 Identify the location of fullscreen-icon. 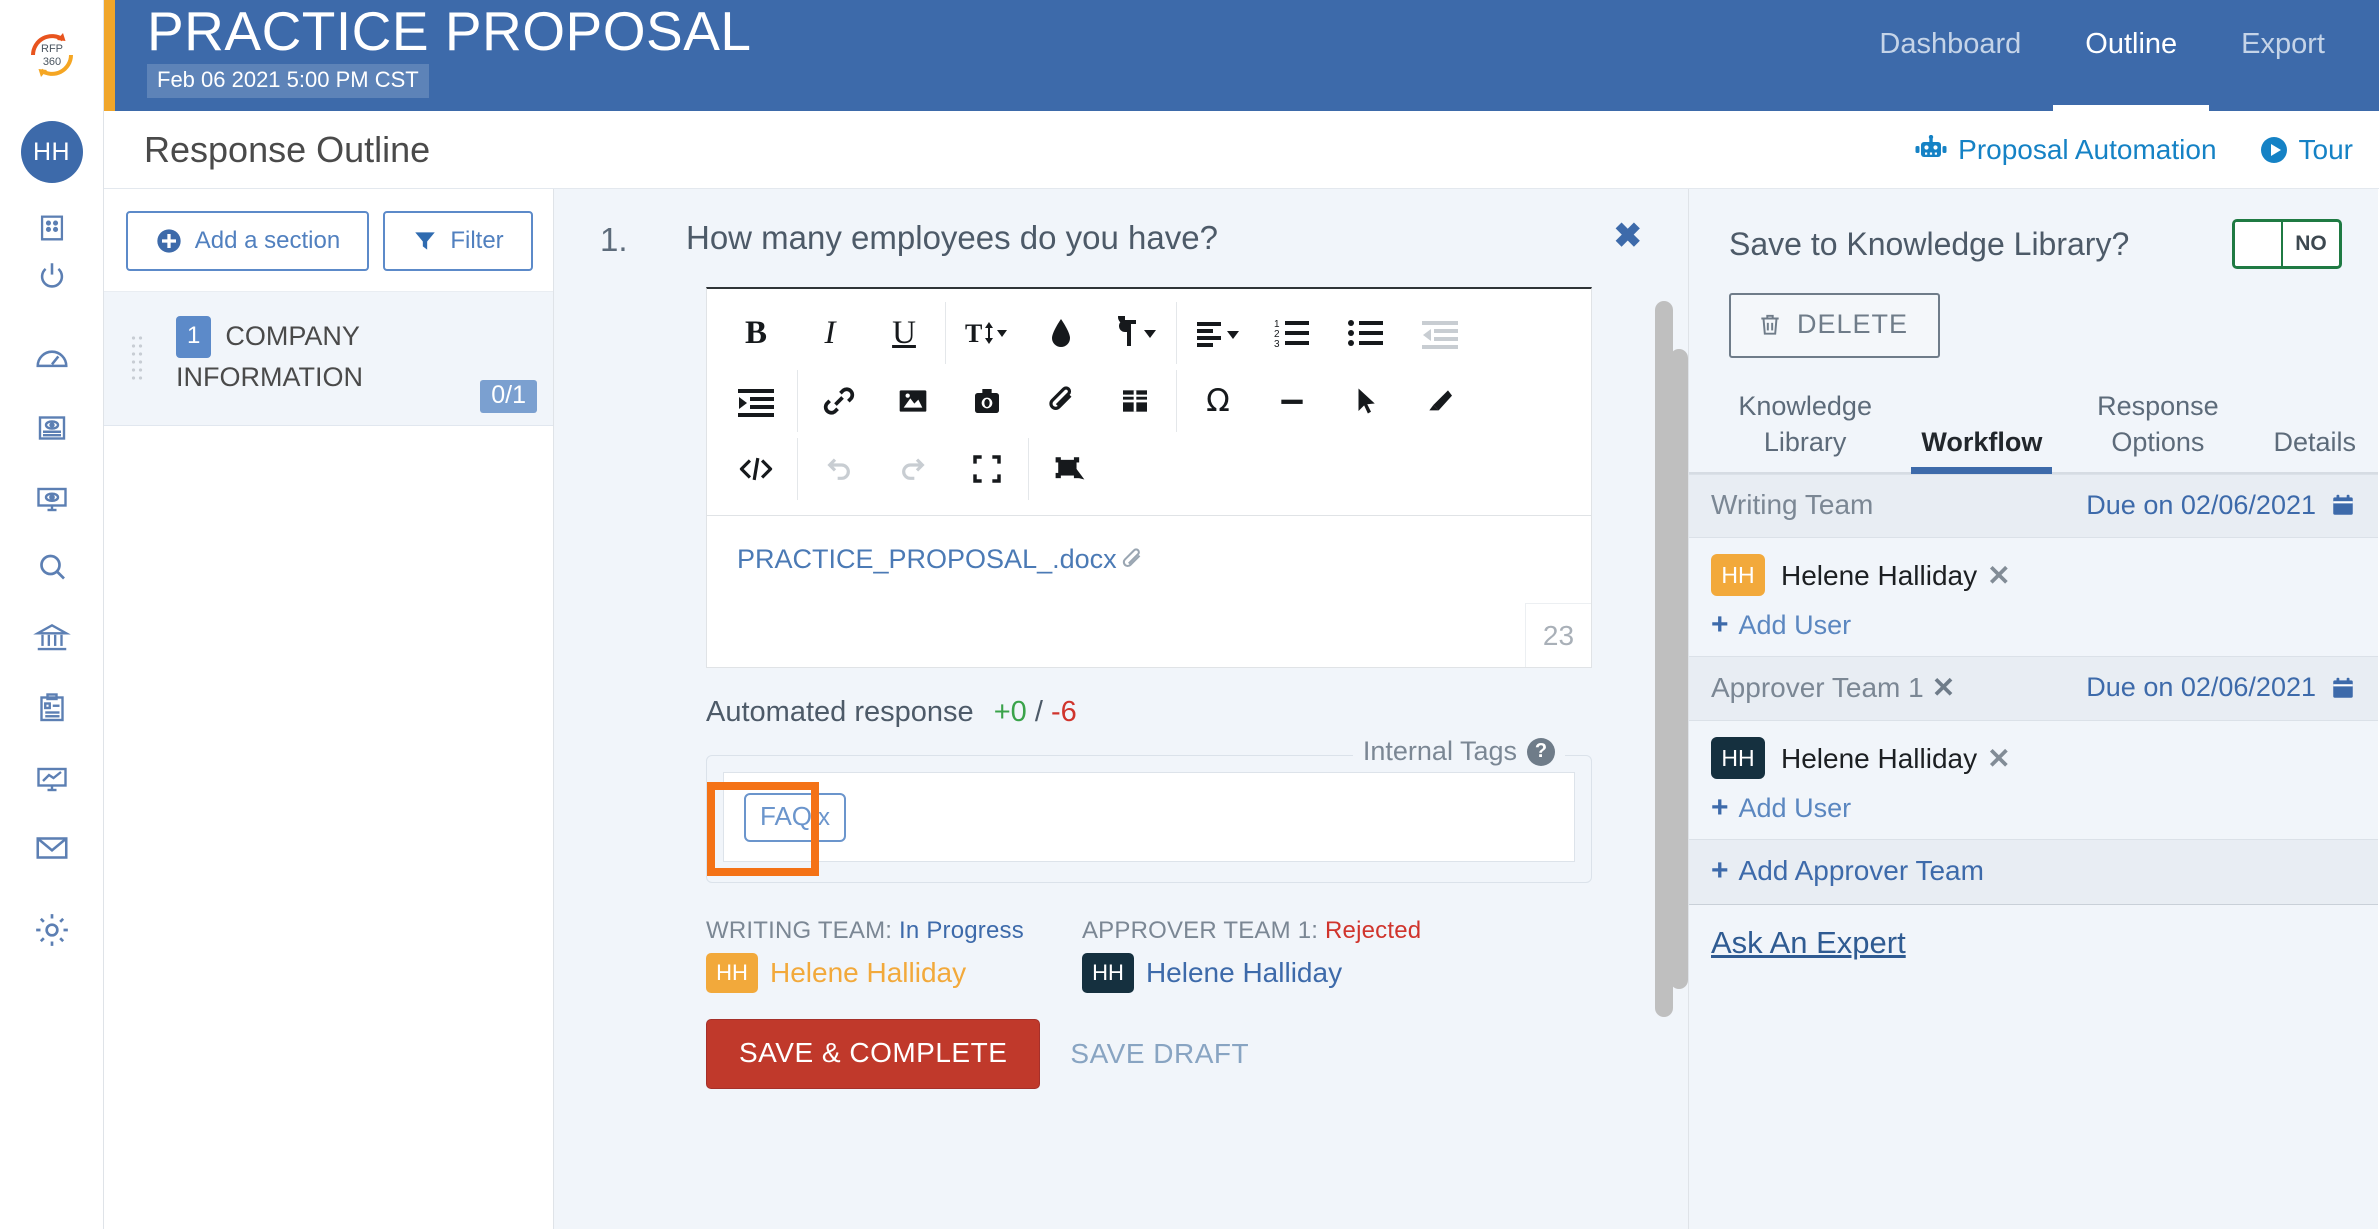
(987, 469).